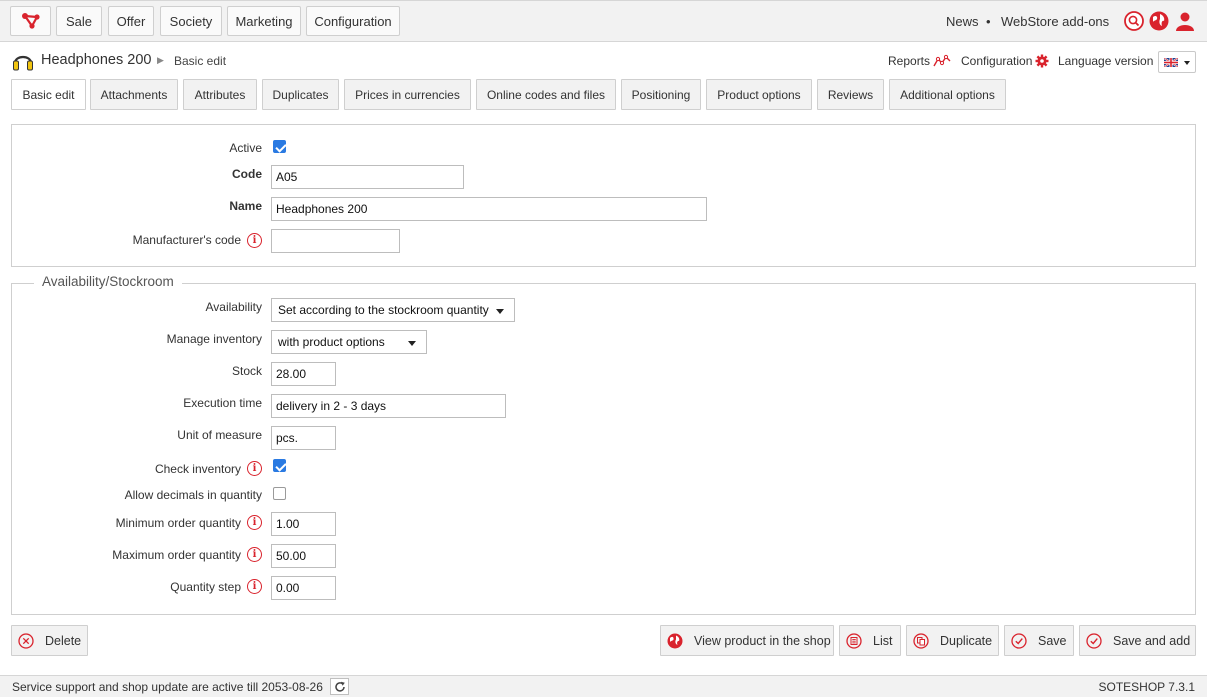  Describe the element at coordinates (909, 61) in the screenshot. I see `reports-link: Reports` at that location.